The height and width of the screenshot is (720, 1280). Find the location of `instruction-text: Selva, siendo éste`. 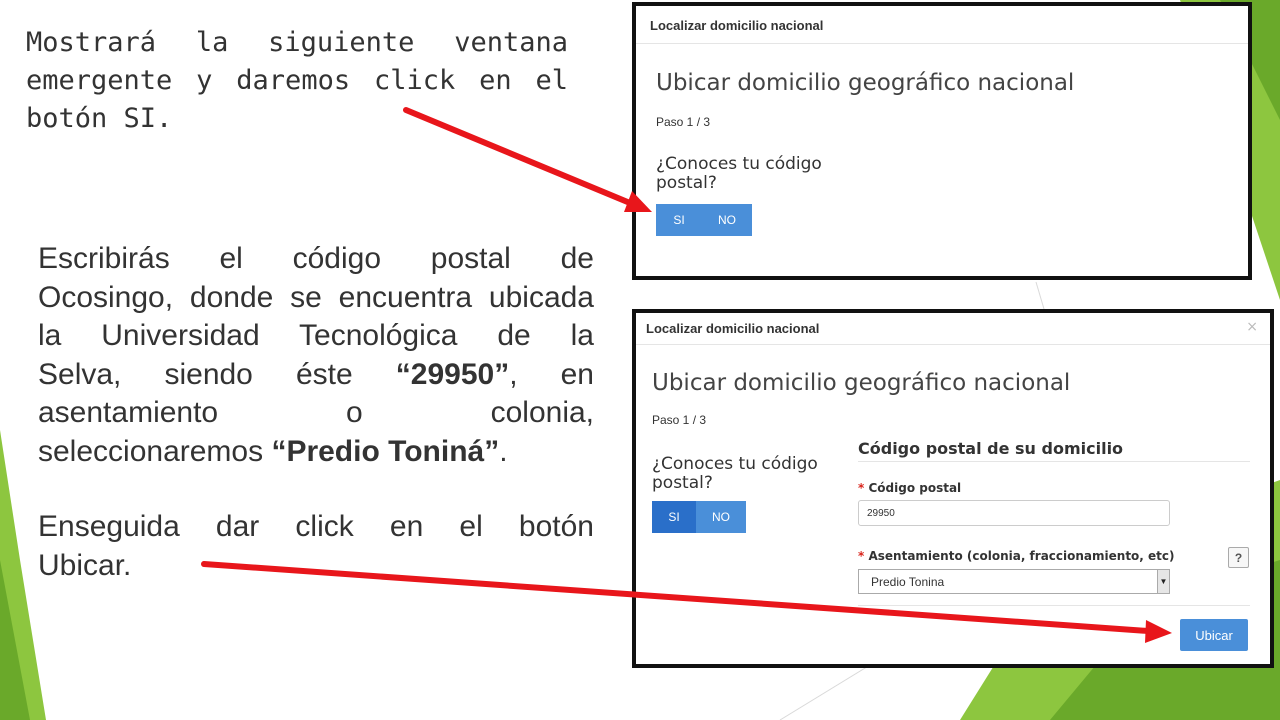

instruction-text: Selva, siendo éste is located at coordinates (217, 374).